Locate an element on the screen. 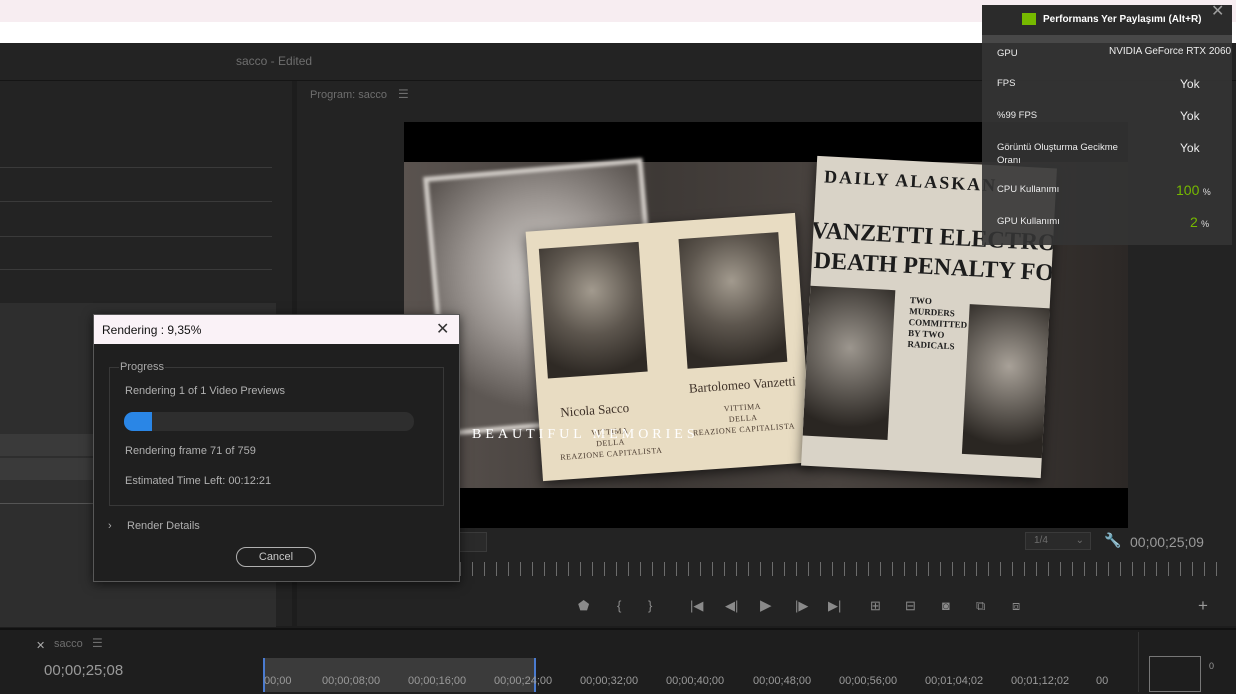  card-name-vanzetti: Bartolomeo Vanzetti is located at coordinates (742, 384).